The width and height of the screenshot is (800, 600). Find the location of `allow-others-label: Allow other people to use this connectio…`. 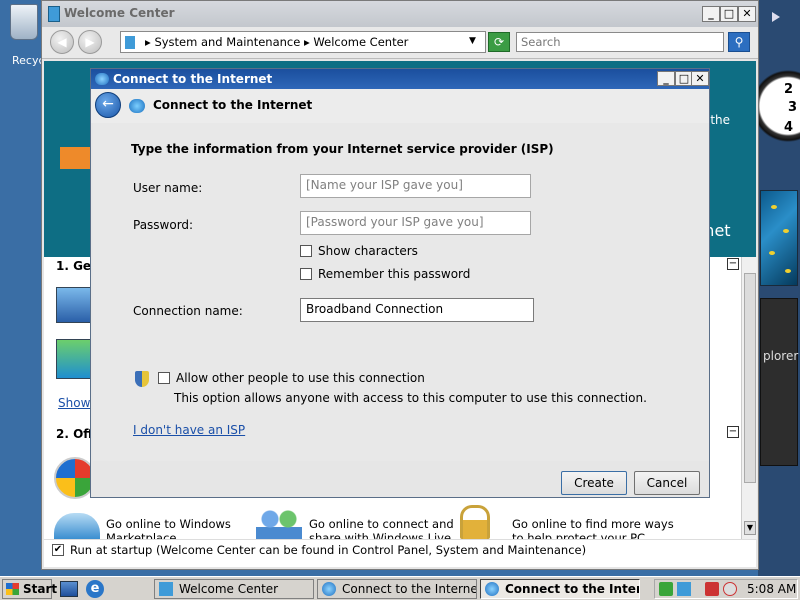

allow-others-label: Allow other people to use this connectio… is located at coordinates (300, 378).